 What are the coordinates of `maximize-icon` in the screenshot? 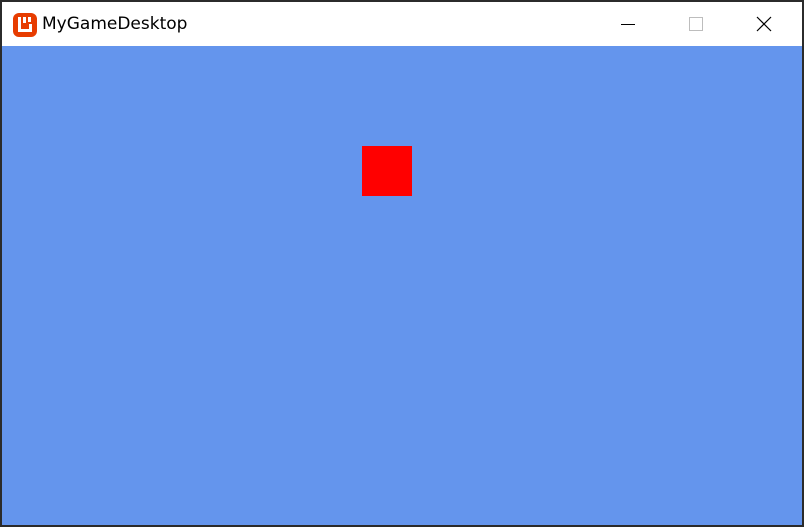 It's located at (696, 24).